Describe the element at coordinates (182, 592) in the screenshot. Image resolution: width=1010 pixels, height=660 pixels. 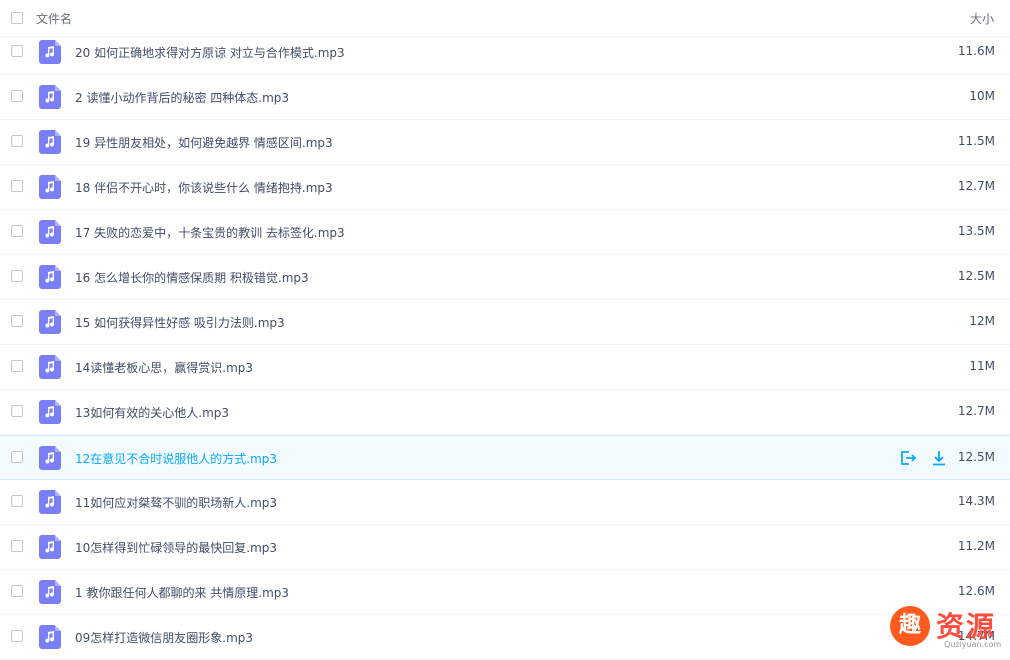
I see `file-name: 1 教你跟任何人都聊的来 共情原理.mp3` at that location.